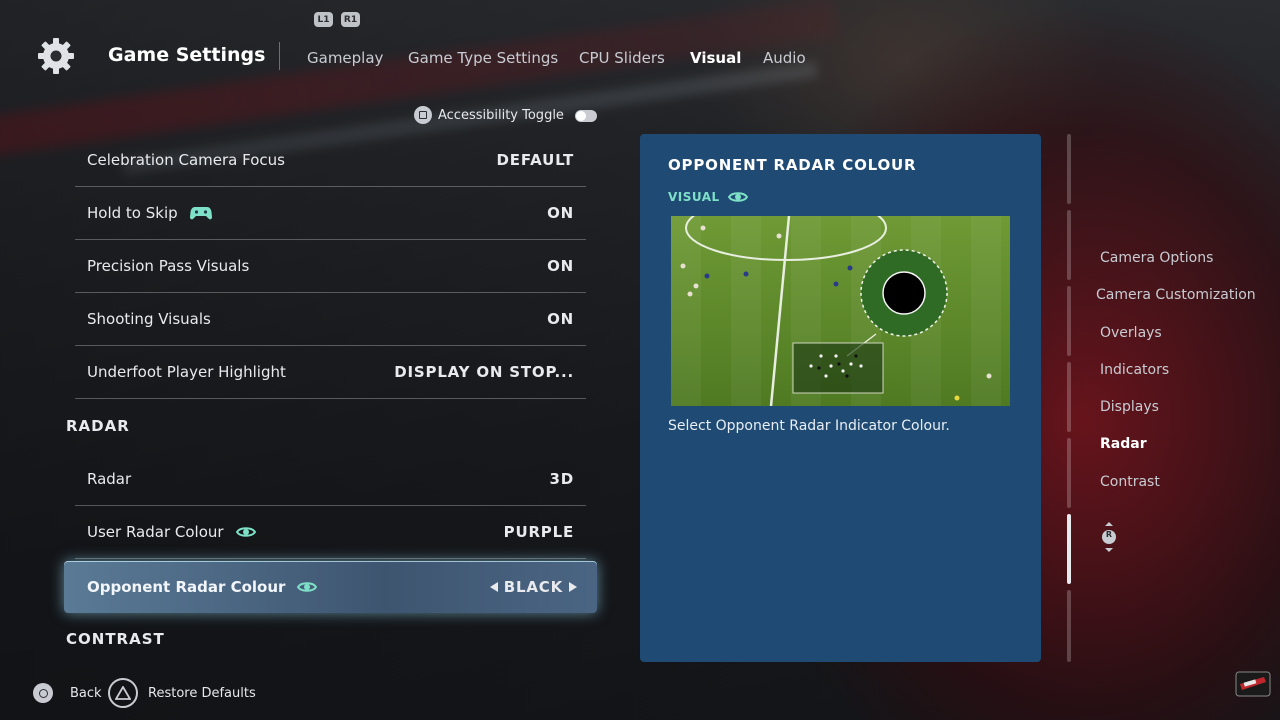 Image resolution: width=1280 pixels, height=720 pixels. I want to click on header-divider, so click(279, 56).